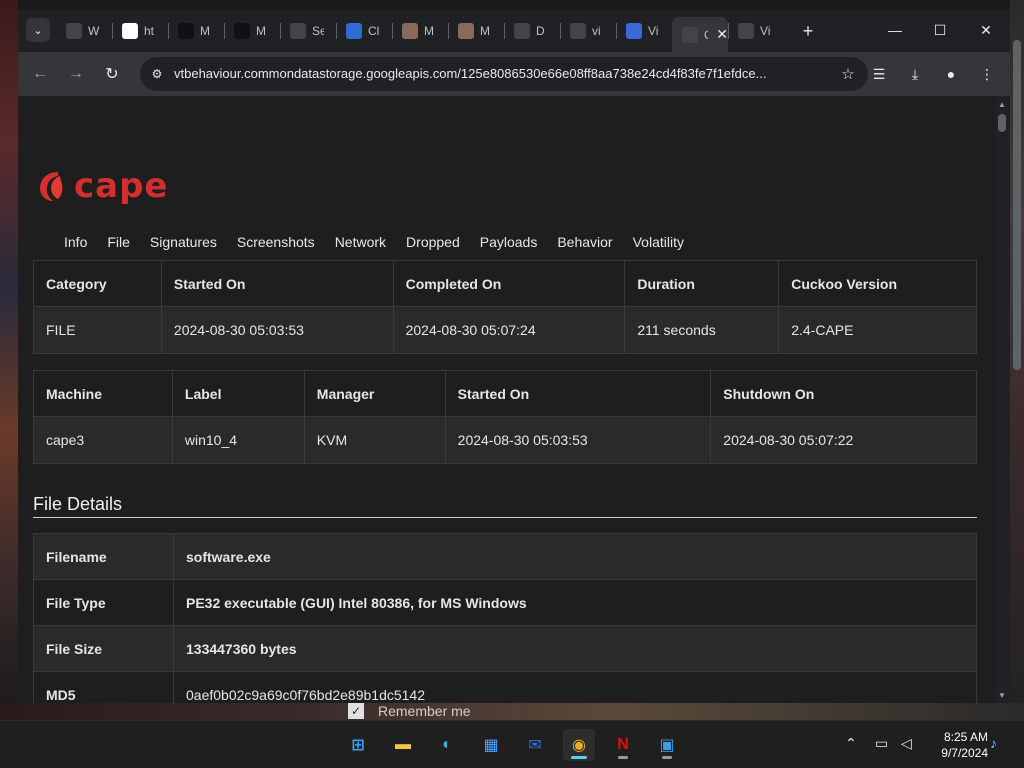 This screenshot has height=768, width=1024. I want to click on plus-icon: +, so click(808, 30).